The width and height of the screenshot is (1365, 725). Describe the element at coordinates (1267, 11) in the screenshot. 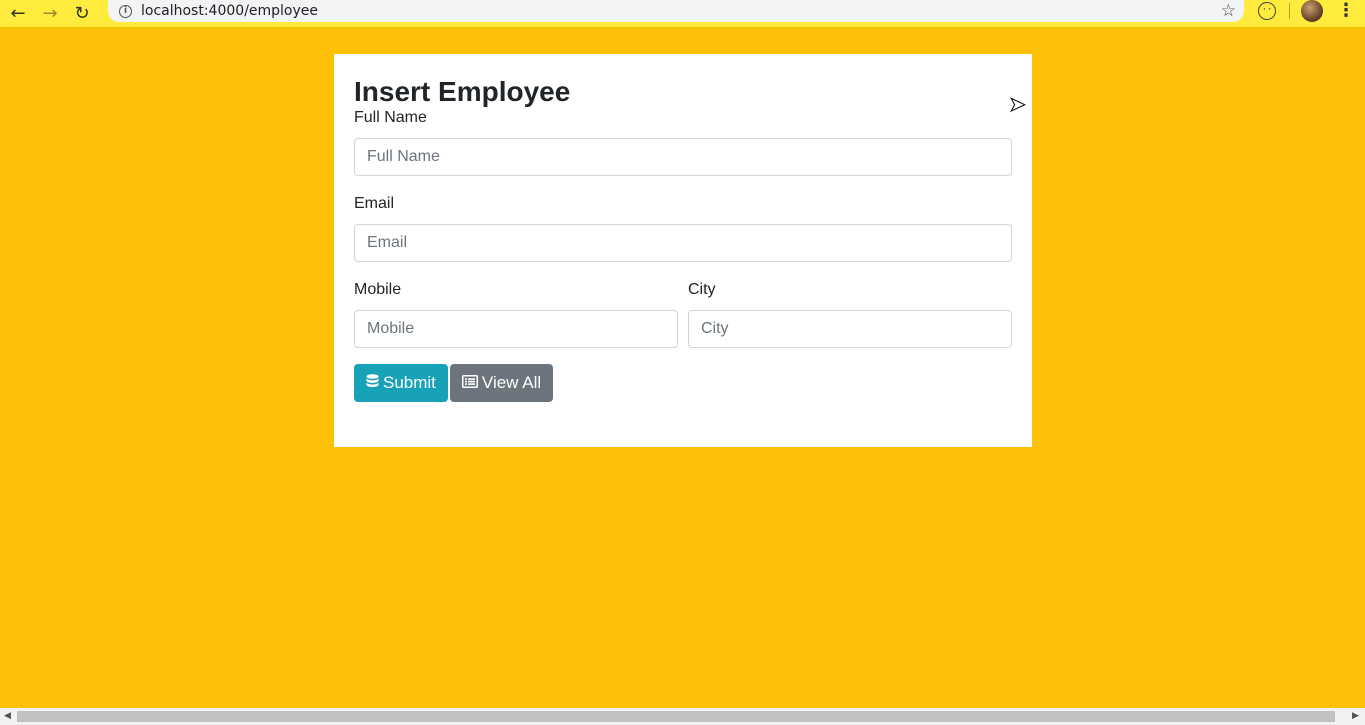

I see `extension-icon: ··` at that location.